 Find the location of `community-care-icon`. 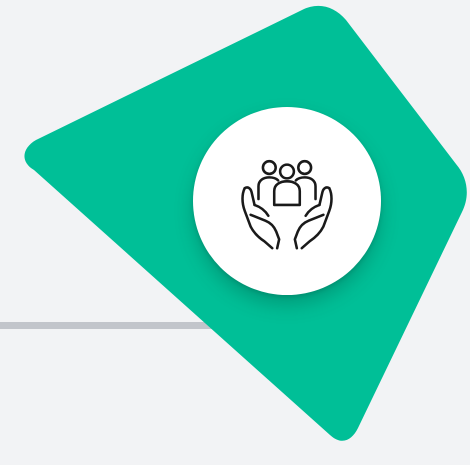

community-care-icon is located at coordinates (287, 204).